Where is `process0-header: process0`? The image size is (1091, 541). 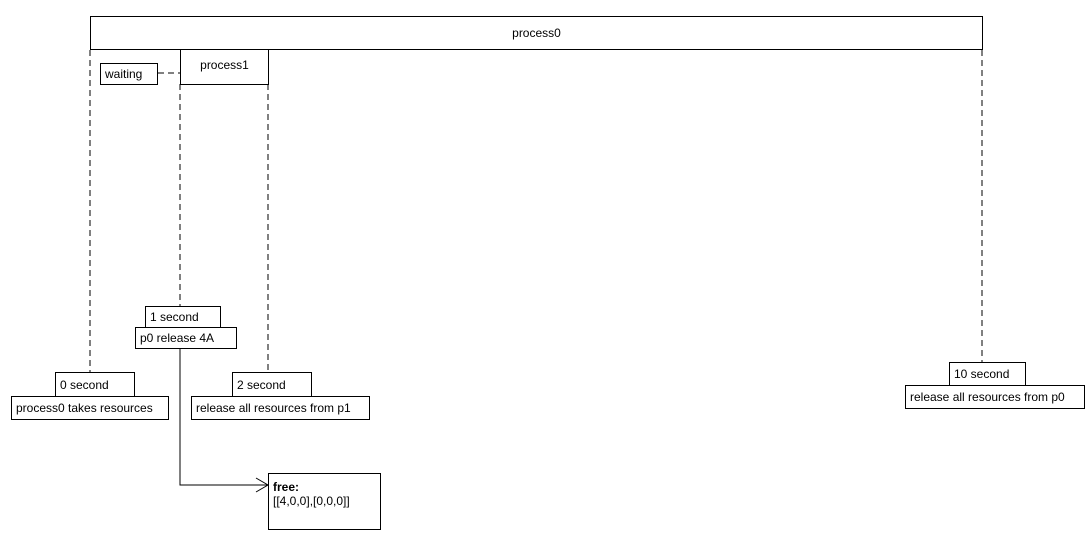
process0-header: process0 is located at coordinates (536, 33).